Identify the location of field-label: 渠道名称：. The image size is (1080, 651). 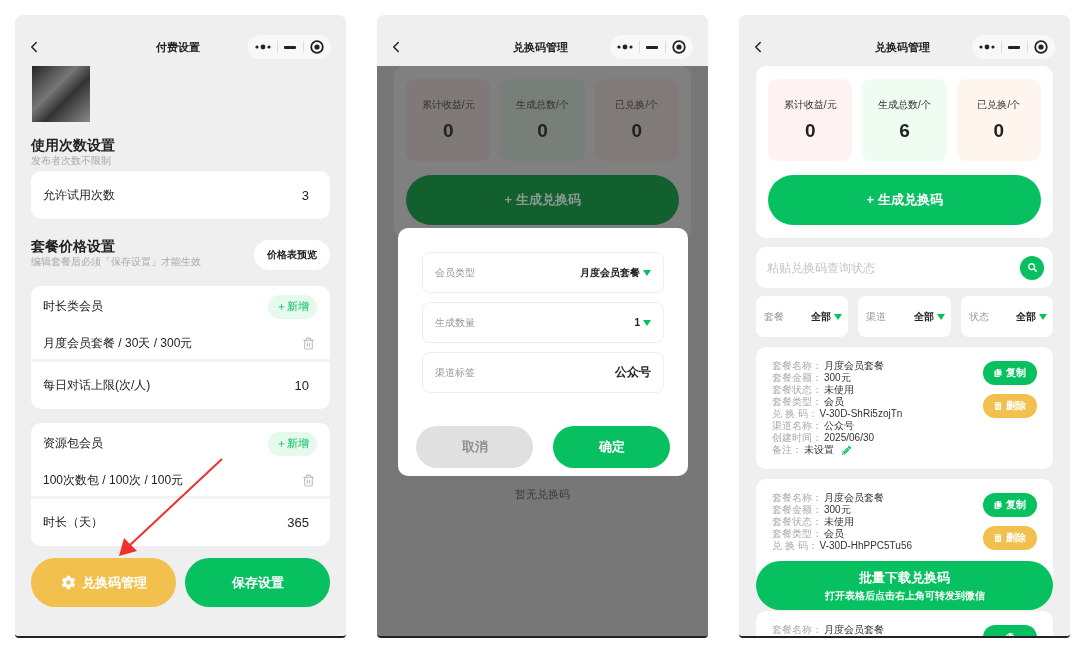
(797, 426).